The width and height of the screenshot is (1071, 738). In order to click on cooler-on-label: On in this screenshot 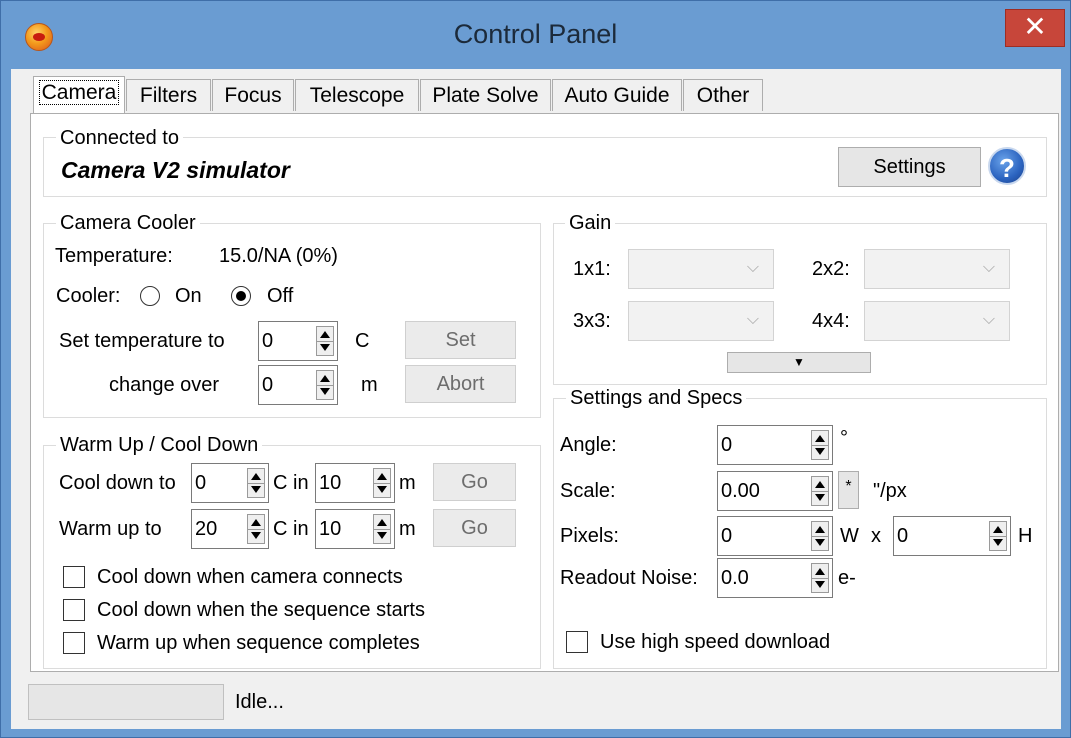, I will do `click(188, 296)`.